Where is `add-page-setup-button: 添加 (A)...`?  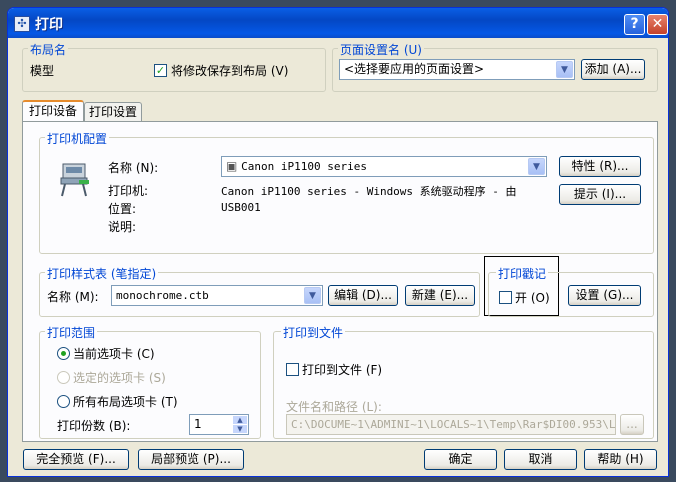 add-page-setup-button: 添加 (A)... is located at coordinates (613, 69).